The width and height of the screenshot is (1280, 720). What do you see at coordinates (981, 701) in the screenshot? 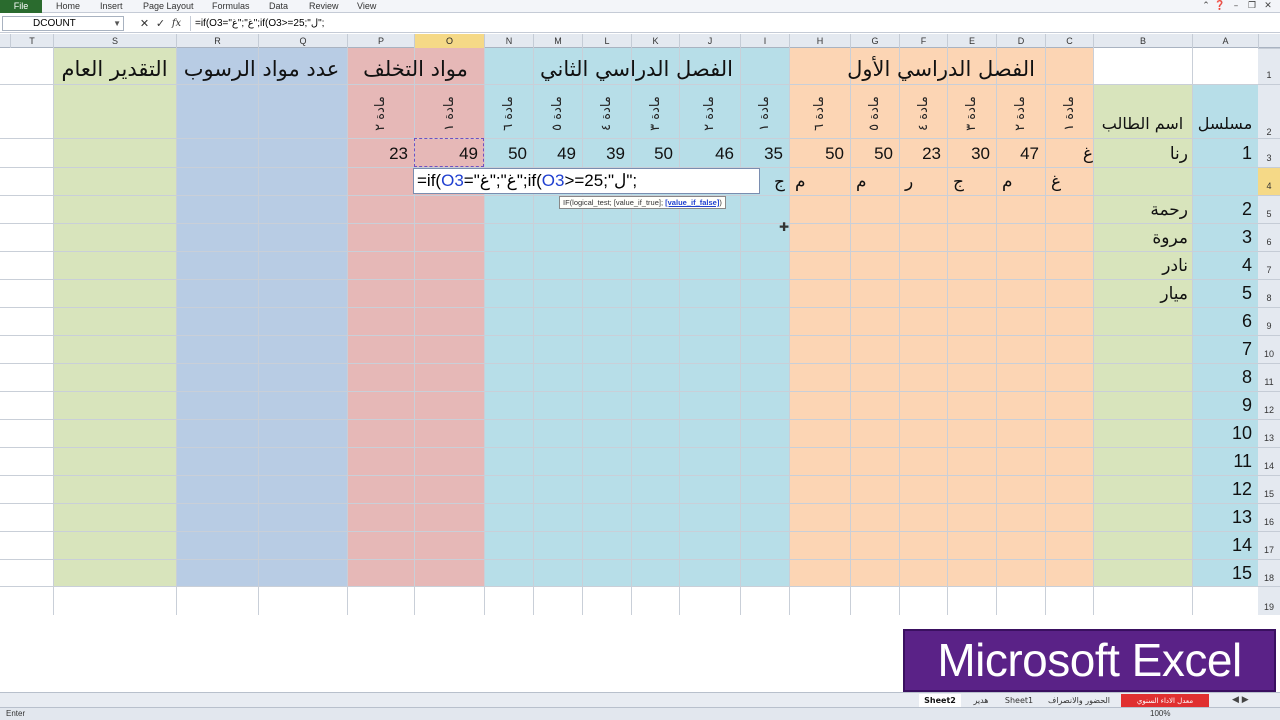
I see `sheet-tab-hadeer: هدير` at bounding box center [981, 701].